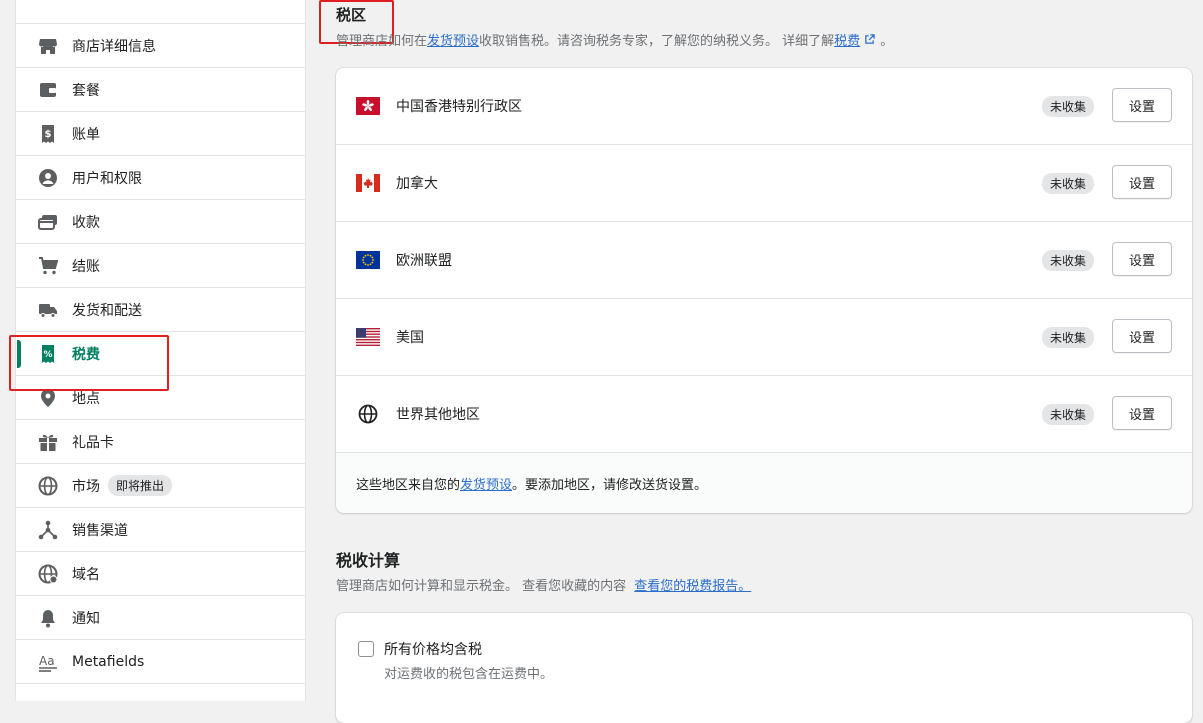 The width and height of the screenshot is (1203, 723). Describe the element at coordinates (48, 618) in the screenshot. I see `bell-icon` at that location.